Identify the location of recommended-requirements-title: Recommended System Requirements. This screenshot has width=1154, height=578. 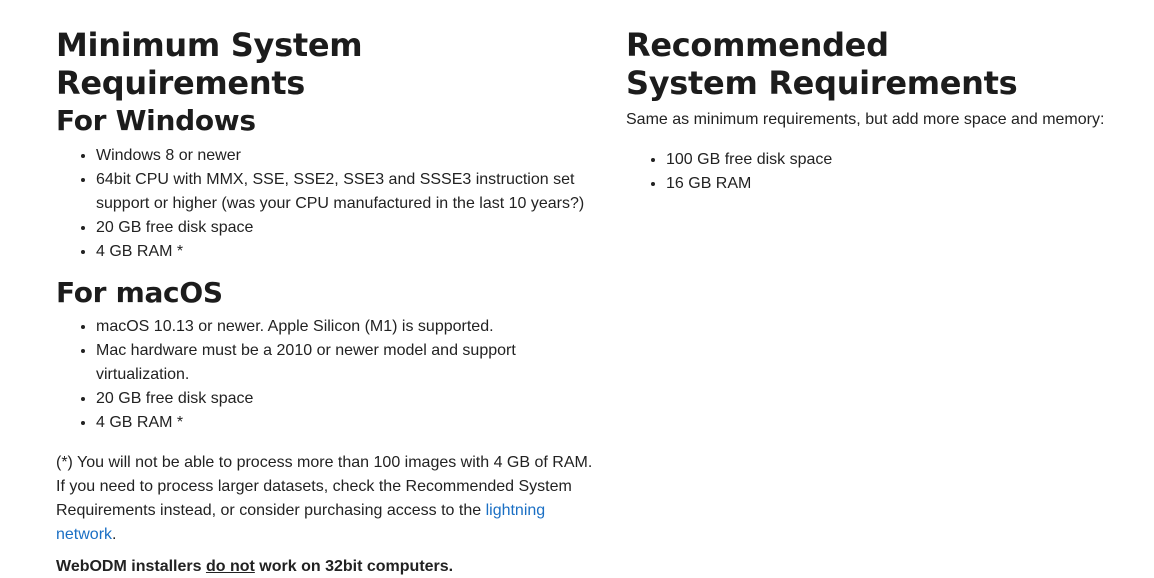
(822, 64).